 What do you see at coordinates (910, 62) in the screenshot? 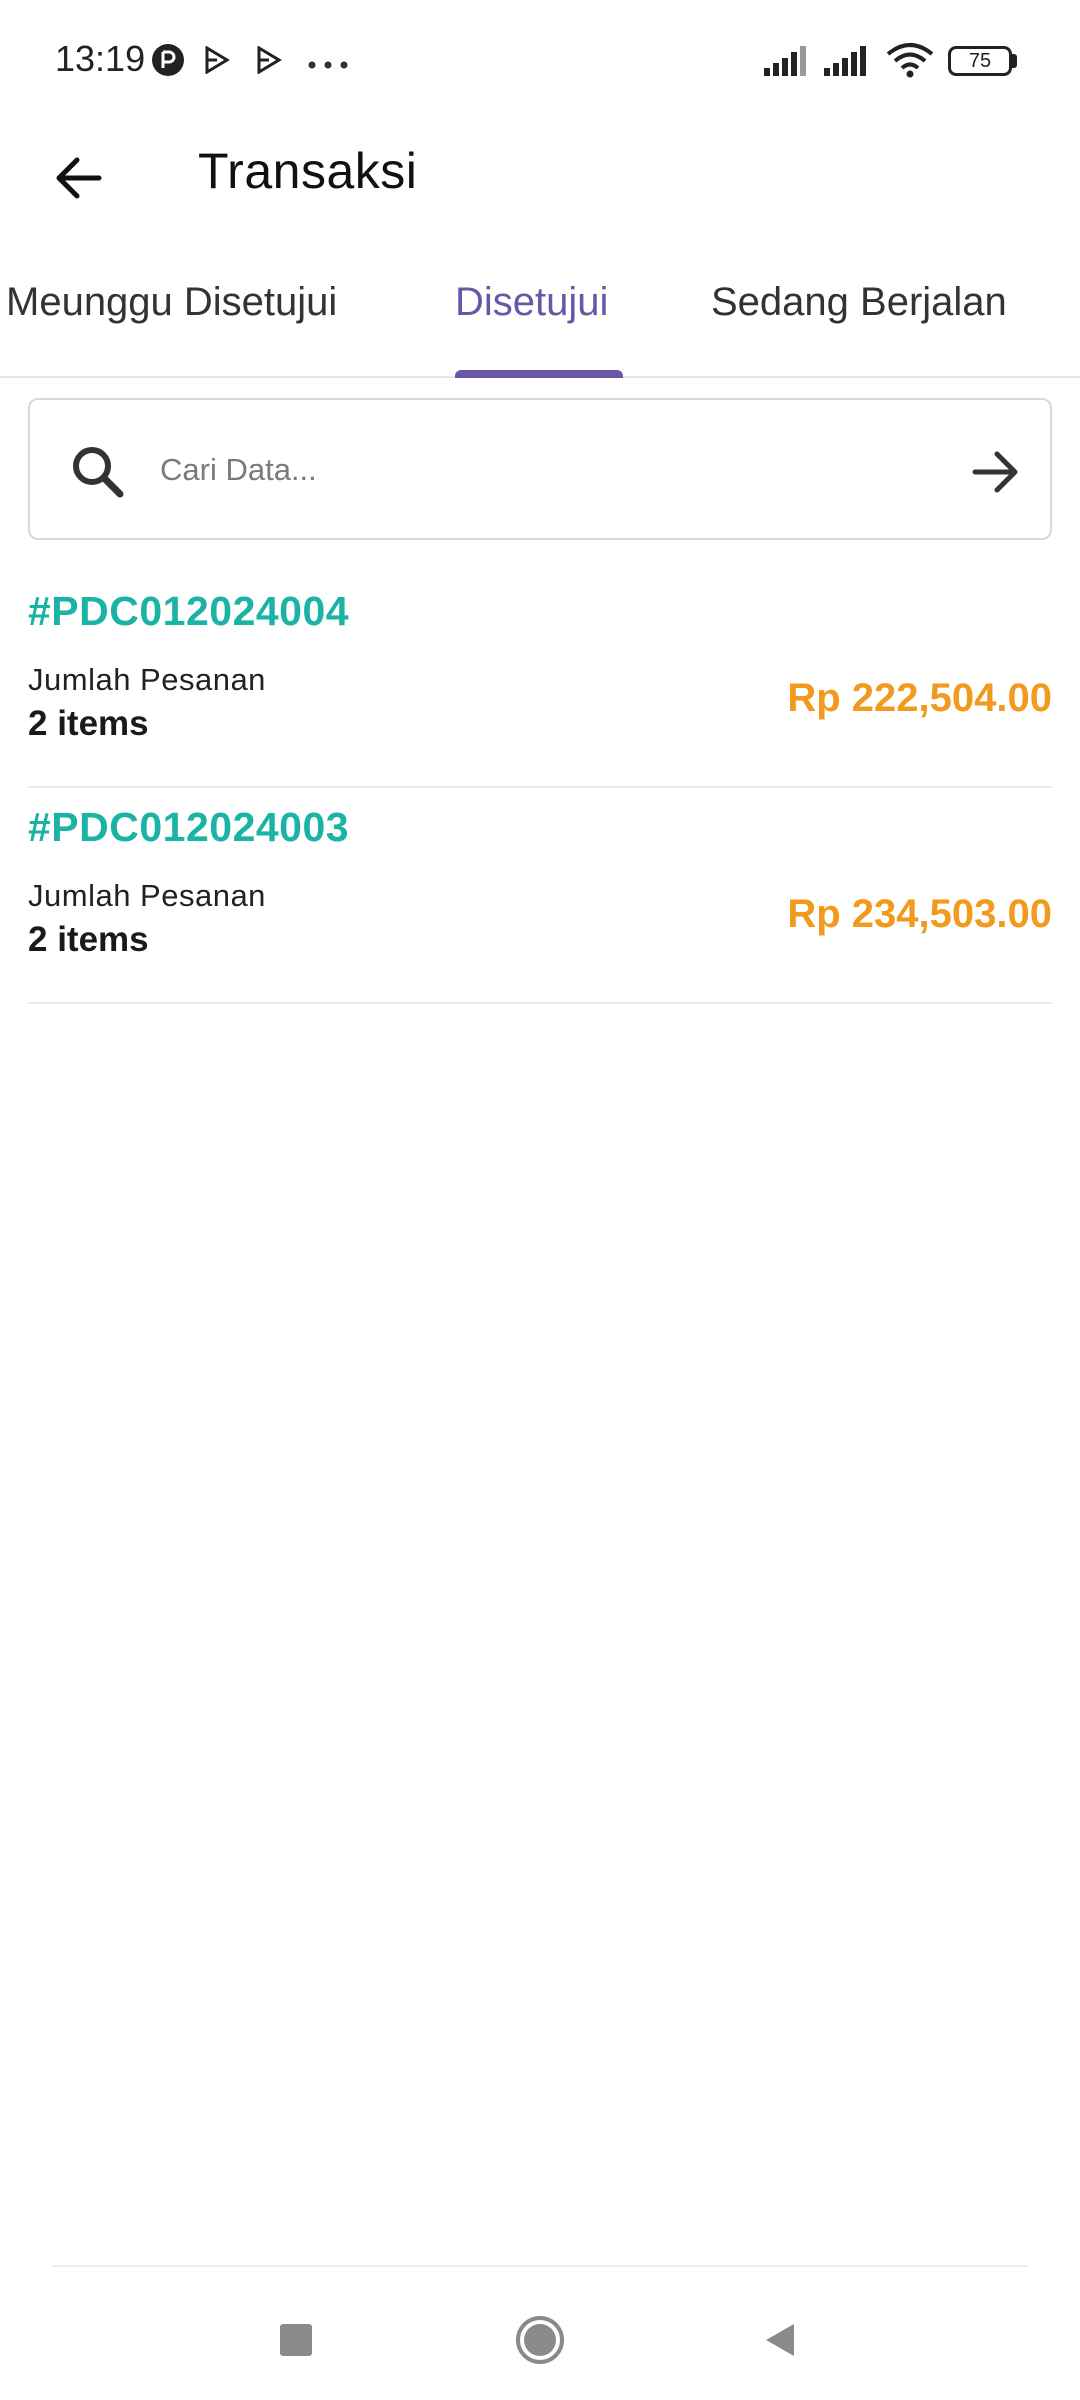
I see `wifi-icon` at bounding box center [910, 62].